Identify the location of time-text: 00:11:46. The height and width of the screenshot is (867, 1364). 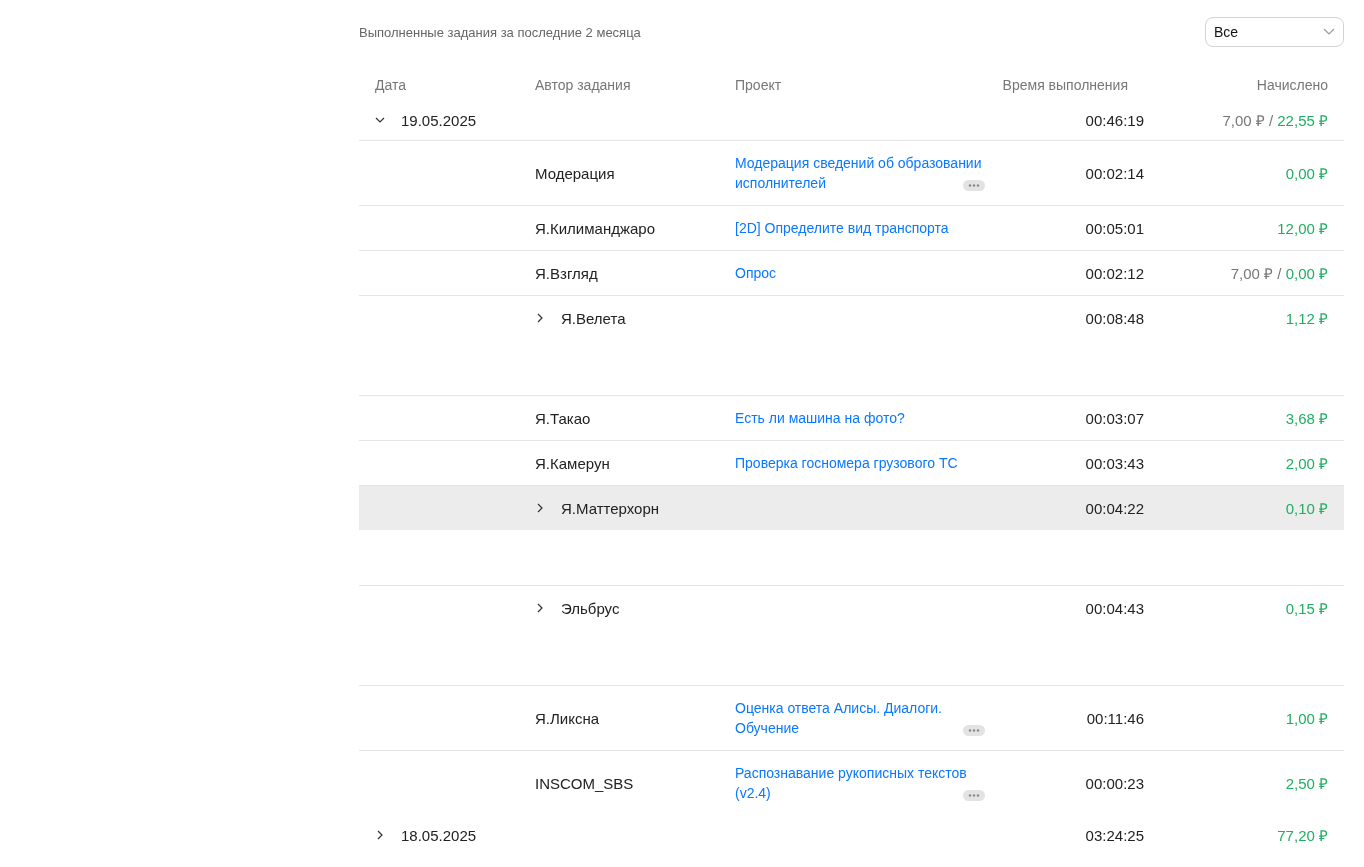
(1115, 718).